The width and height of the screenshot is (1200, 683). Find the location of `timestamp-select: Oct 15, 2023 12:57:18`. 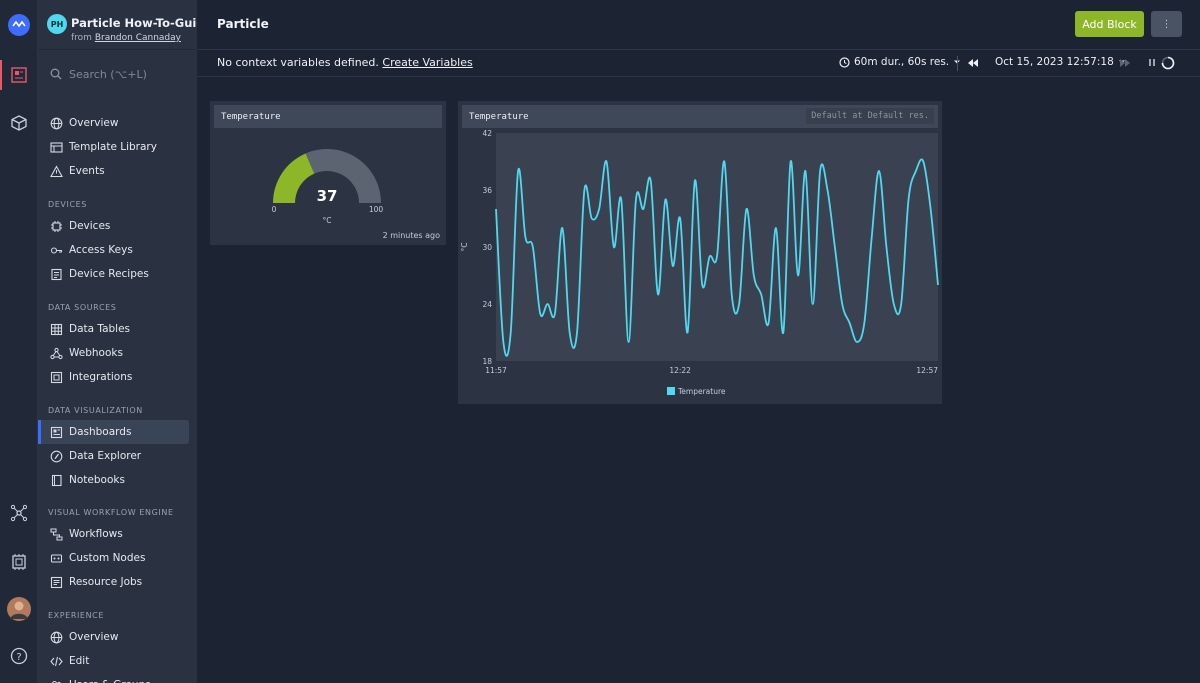

timestamp-select: Oct 15, 2023 12:57:18 is located at coordinates (1060, 62).